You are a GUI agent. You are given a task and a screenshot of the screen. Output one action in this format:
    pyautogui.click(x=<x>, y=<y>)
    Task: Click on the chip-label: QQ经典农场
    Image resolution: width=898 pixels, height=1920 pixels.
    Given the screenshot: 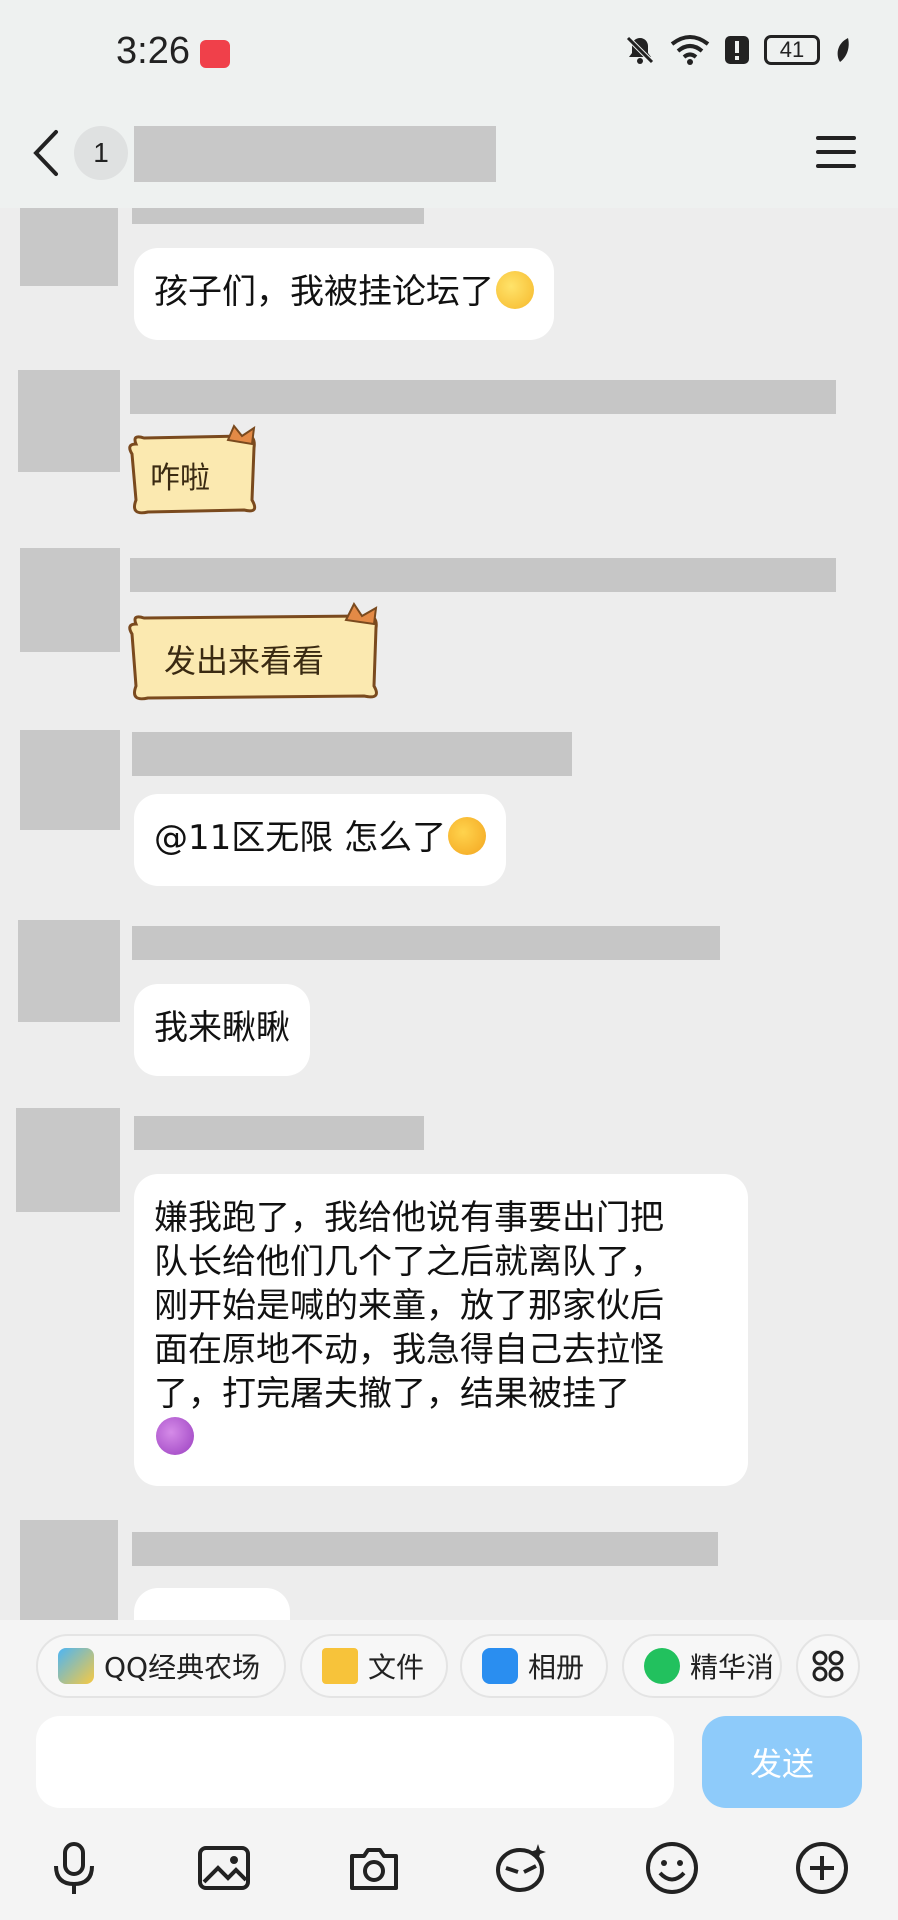 What is the action you would take?
    pyautogui.click(x=182, y=1667)
    